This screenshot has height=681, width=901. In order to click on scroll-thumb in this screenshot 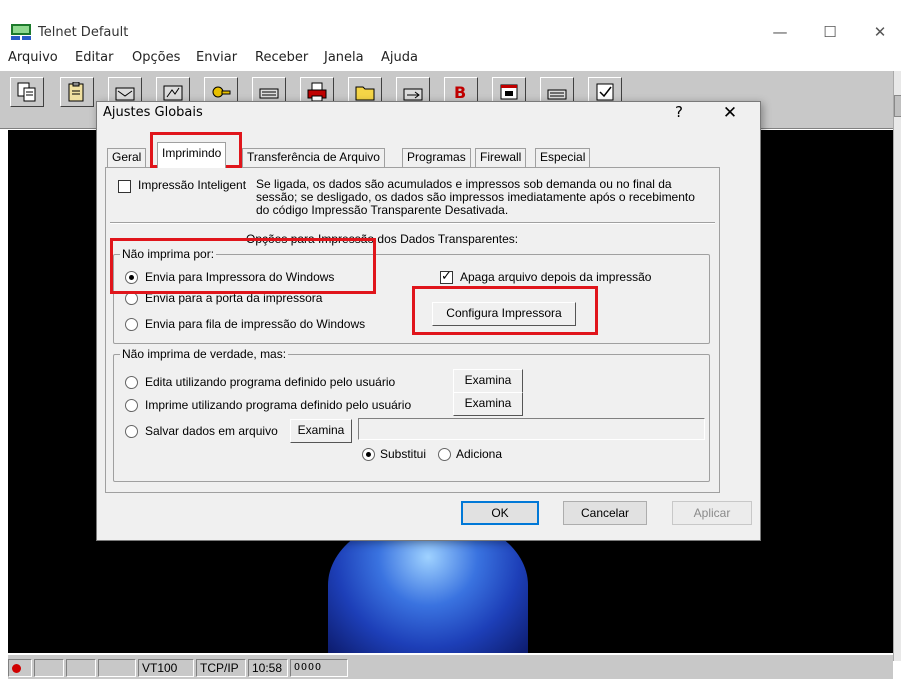, I will do `click(897, 106)`.